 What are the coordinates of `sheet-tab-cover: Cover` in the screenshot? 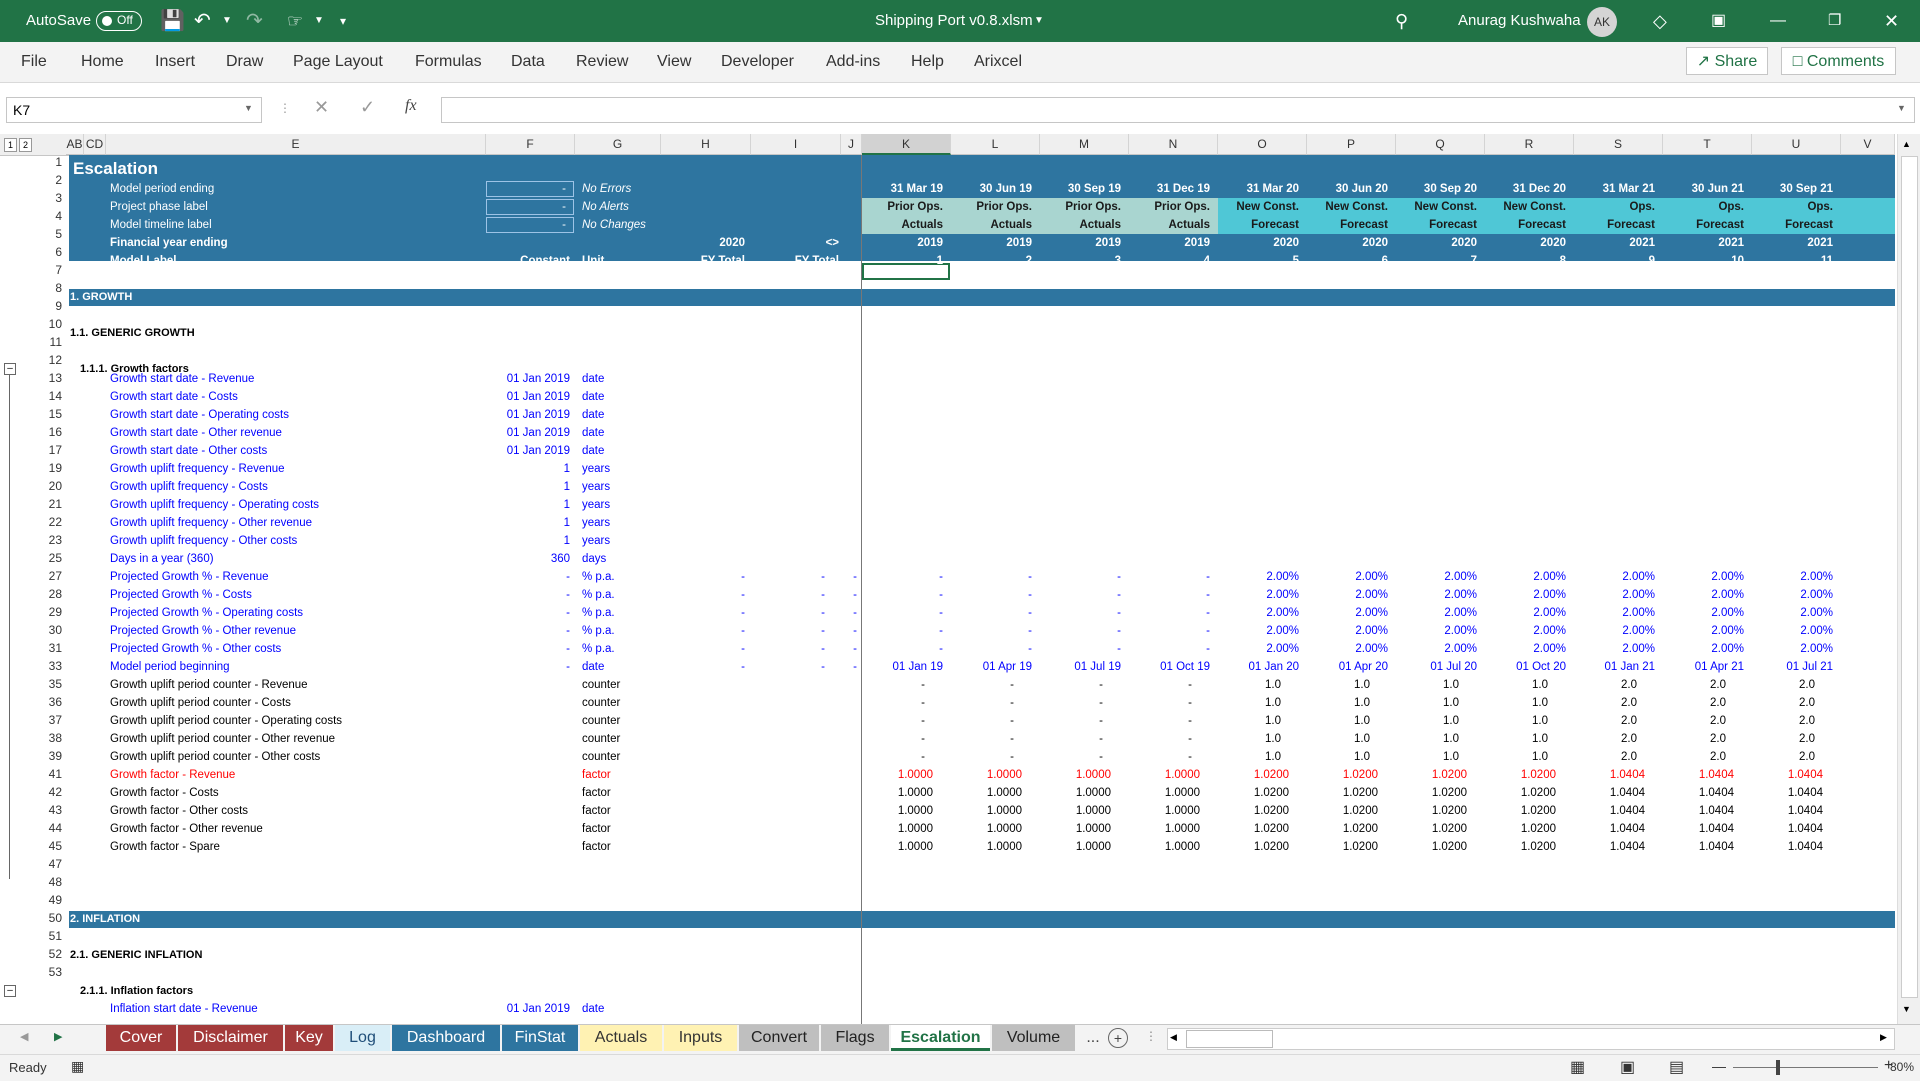 It's located at (141, 1038).